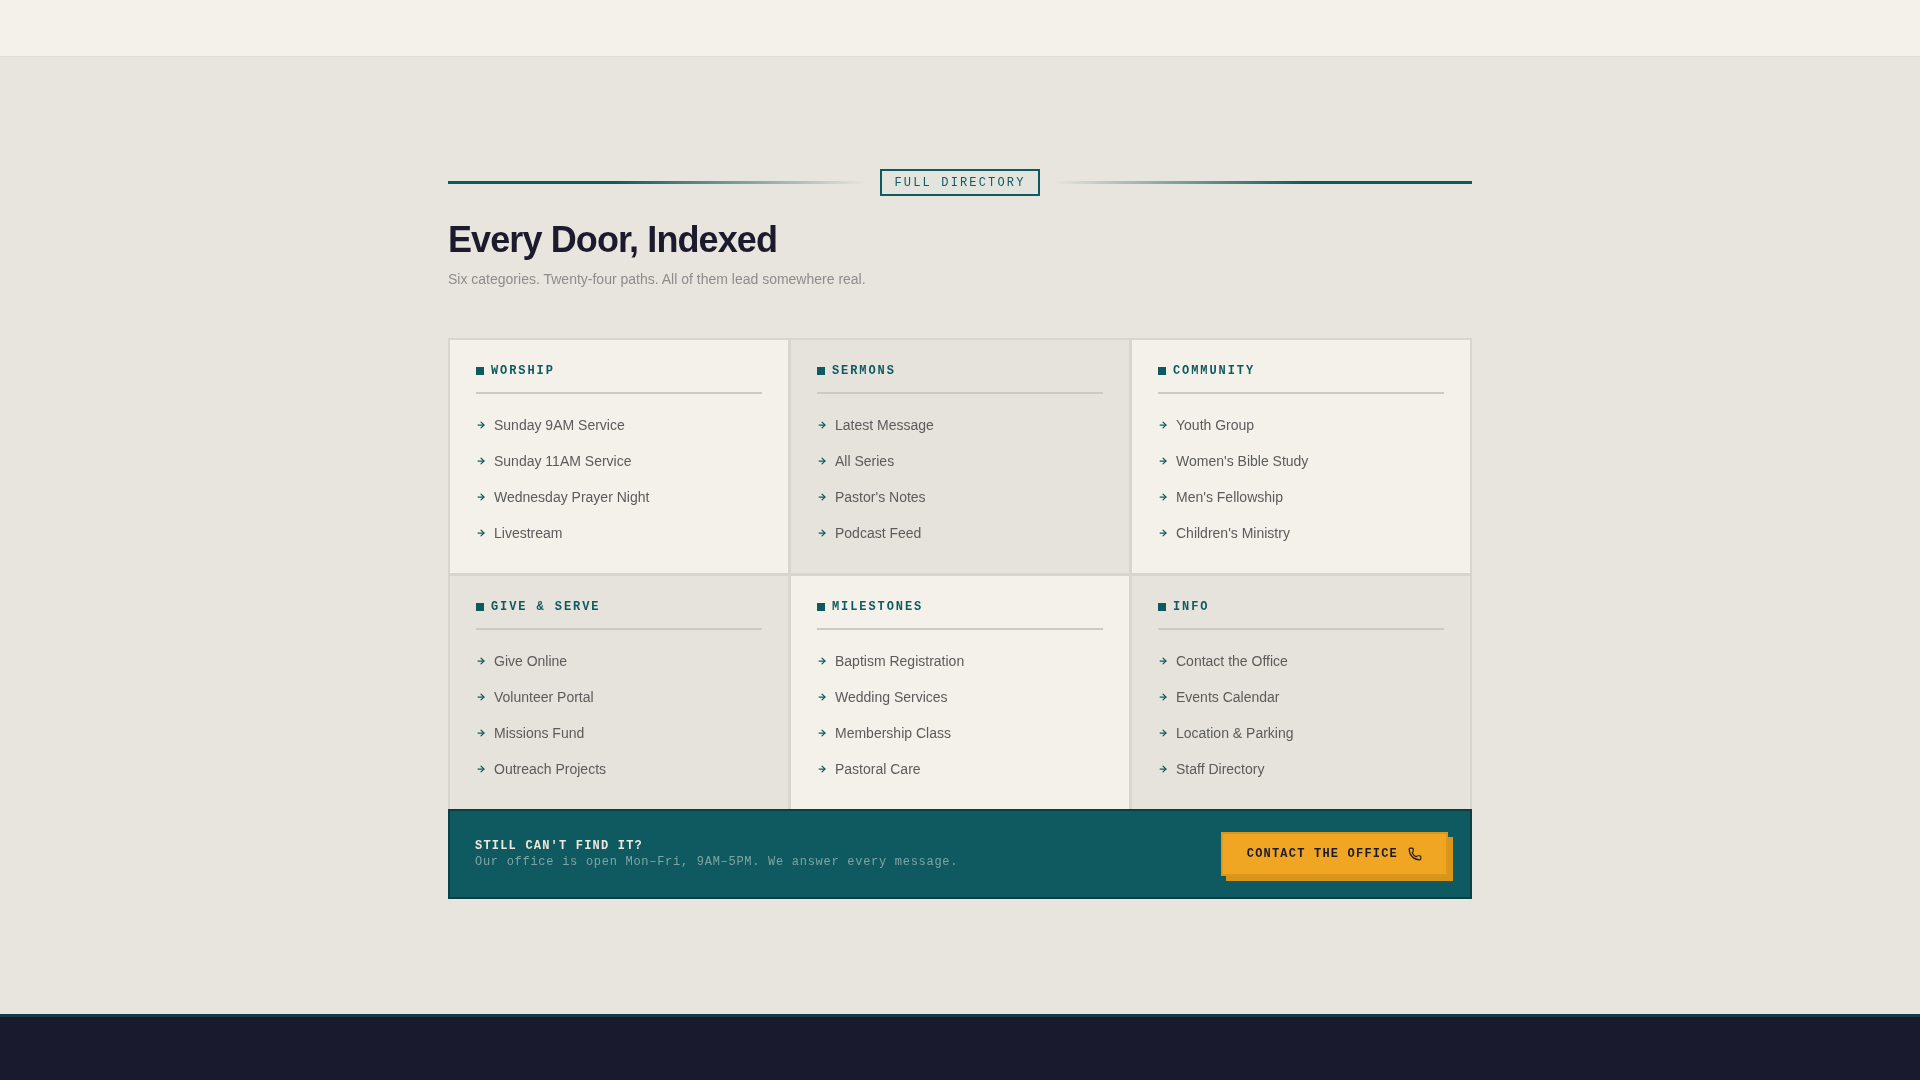 Image resolution: width=1920 pixels, height=1080 pixels. I want to click on category-heading: COMMUNITY, so click(1214, 371).